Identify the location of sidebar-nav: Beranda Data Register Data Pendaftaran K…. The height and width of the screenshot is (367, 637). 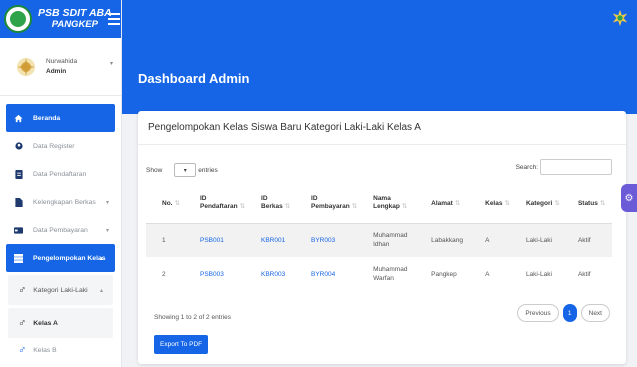
(60, 184).